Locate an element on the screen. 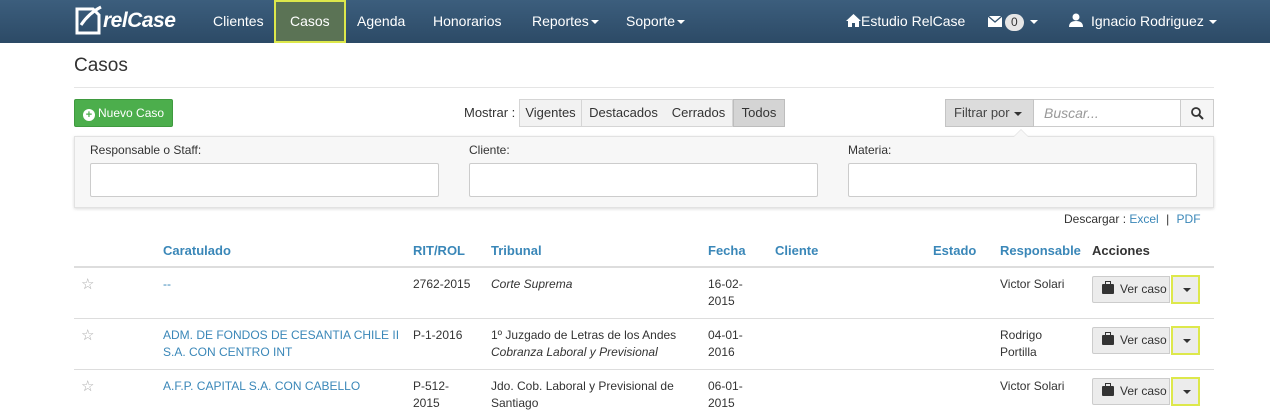 This screenshot has height=412, width=1270. studio-label: Estudio RelCase is located at coordinates (913, 21).